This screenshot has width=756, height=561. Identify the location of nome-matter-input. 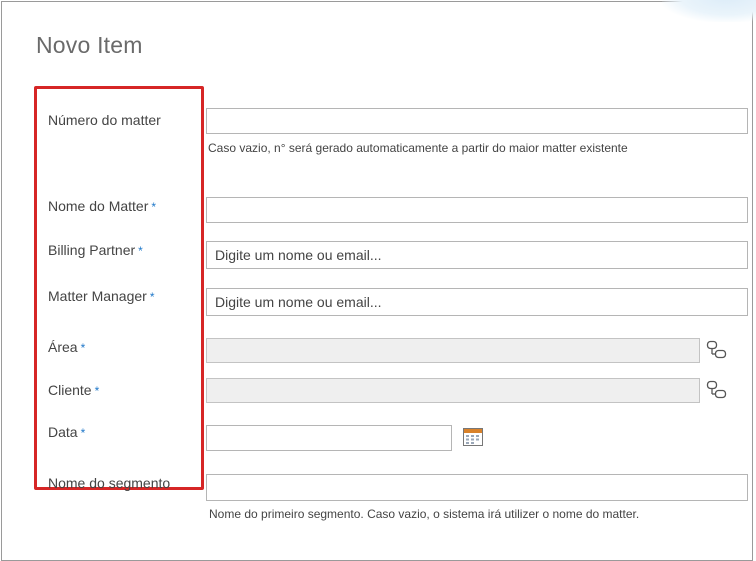
(477, 210).